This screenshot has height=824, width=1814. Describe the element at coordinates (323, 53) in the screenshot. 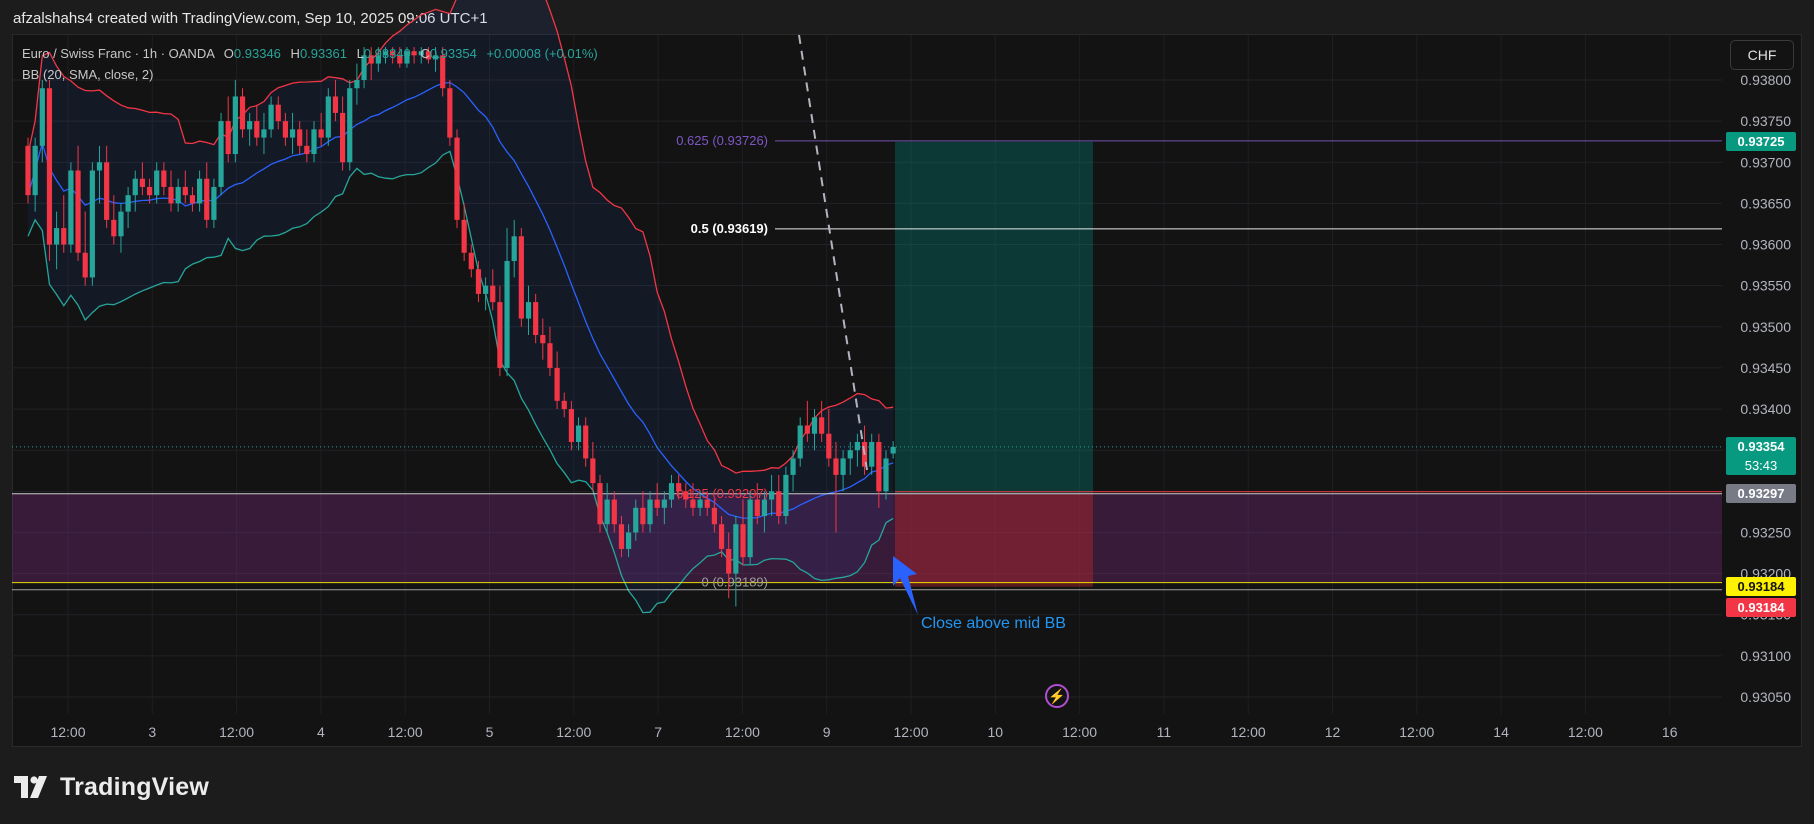

I see `high-value: 0.93361` at that location.